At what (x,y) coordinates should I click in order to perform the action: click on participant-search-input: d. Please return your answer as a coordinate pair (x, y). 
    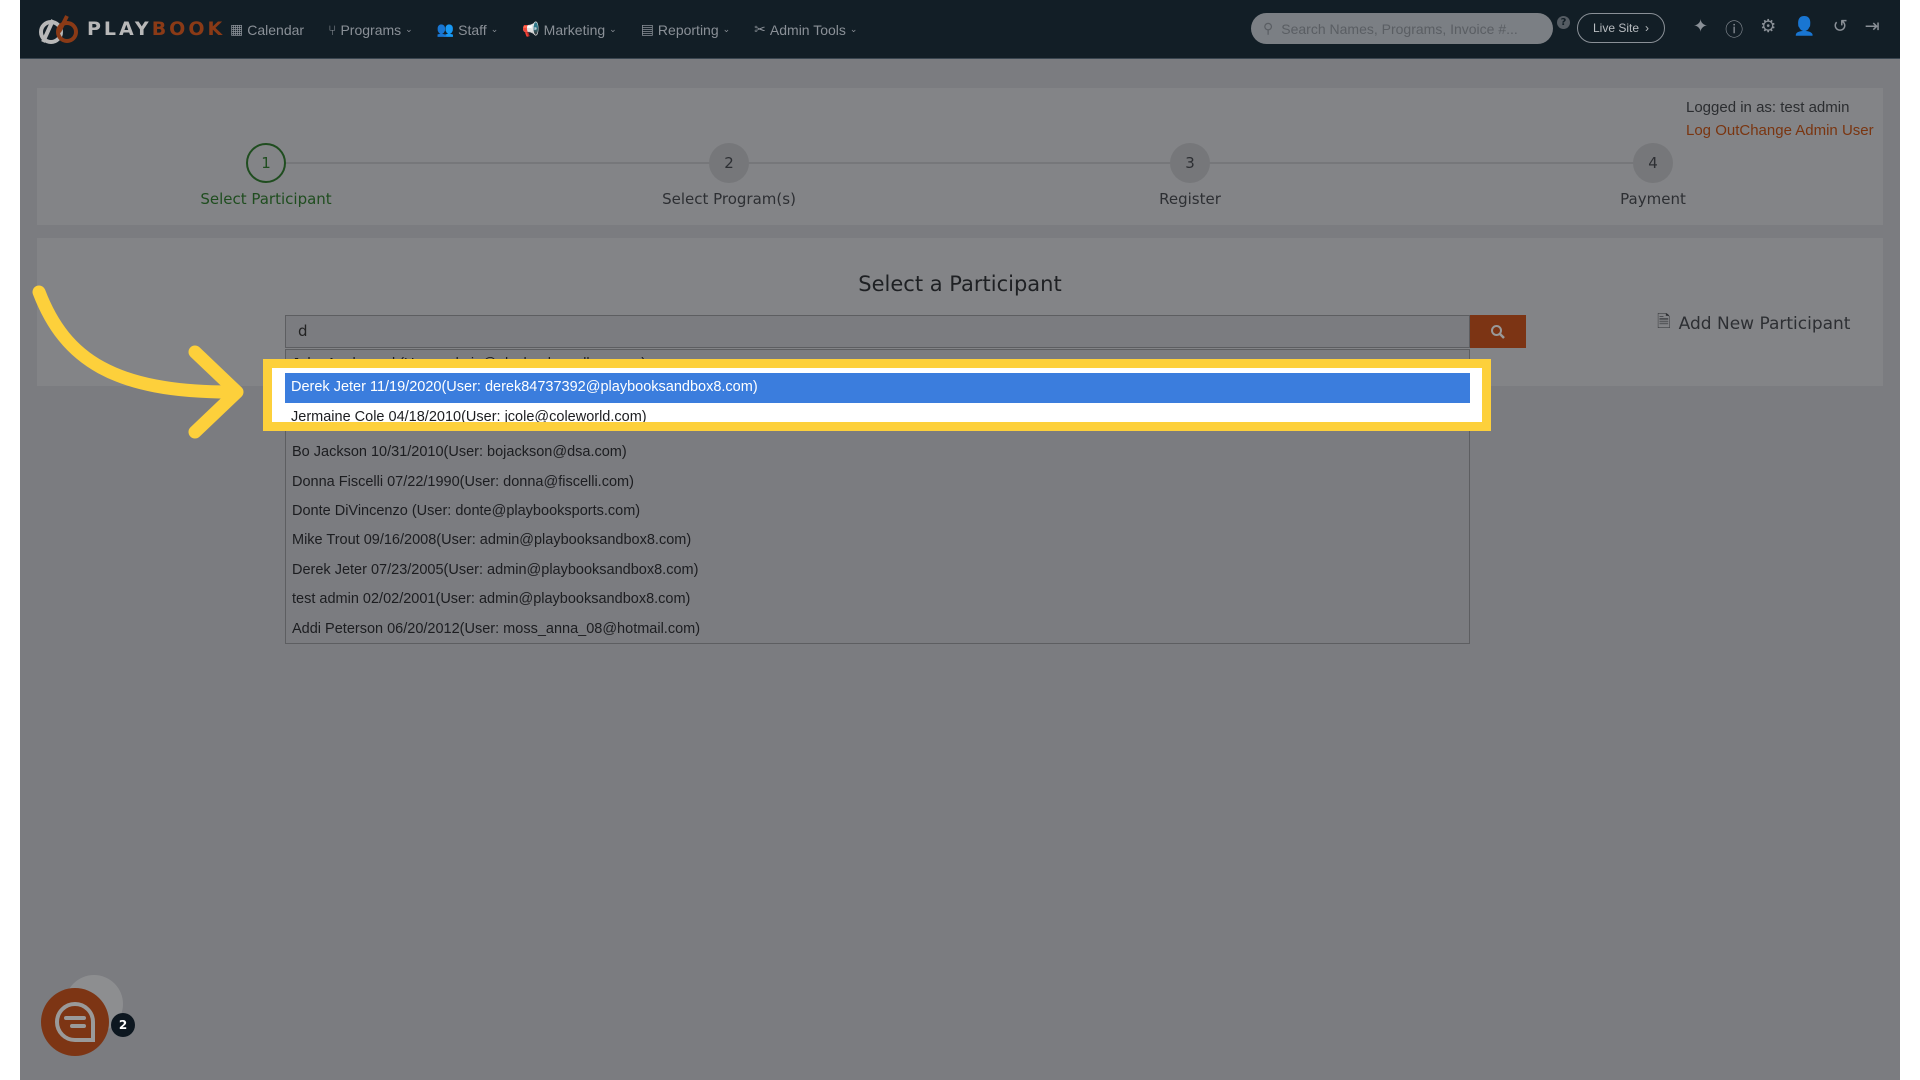
    Looking at the image, I should click on (877, 331).